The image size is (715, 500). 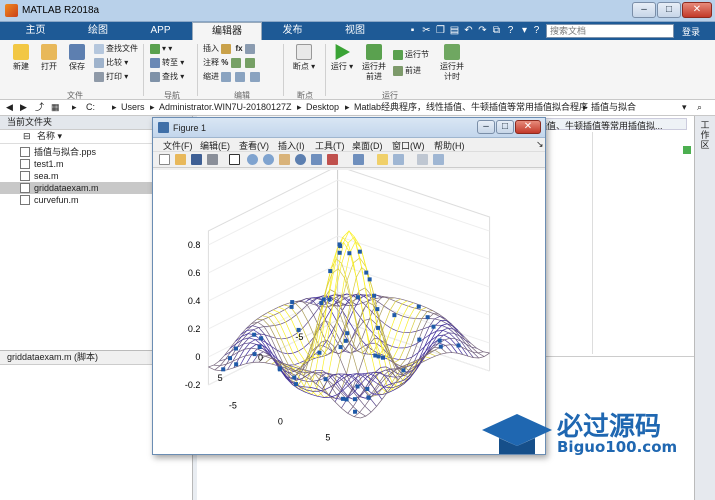 What do you see at coordinates (46, 136) in the screenshot?
I see `name-column-label: 名称` at bounding box center [46, 136].